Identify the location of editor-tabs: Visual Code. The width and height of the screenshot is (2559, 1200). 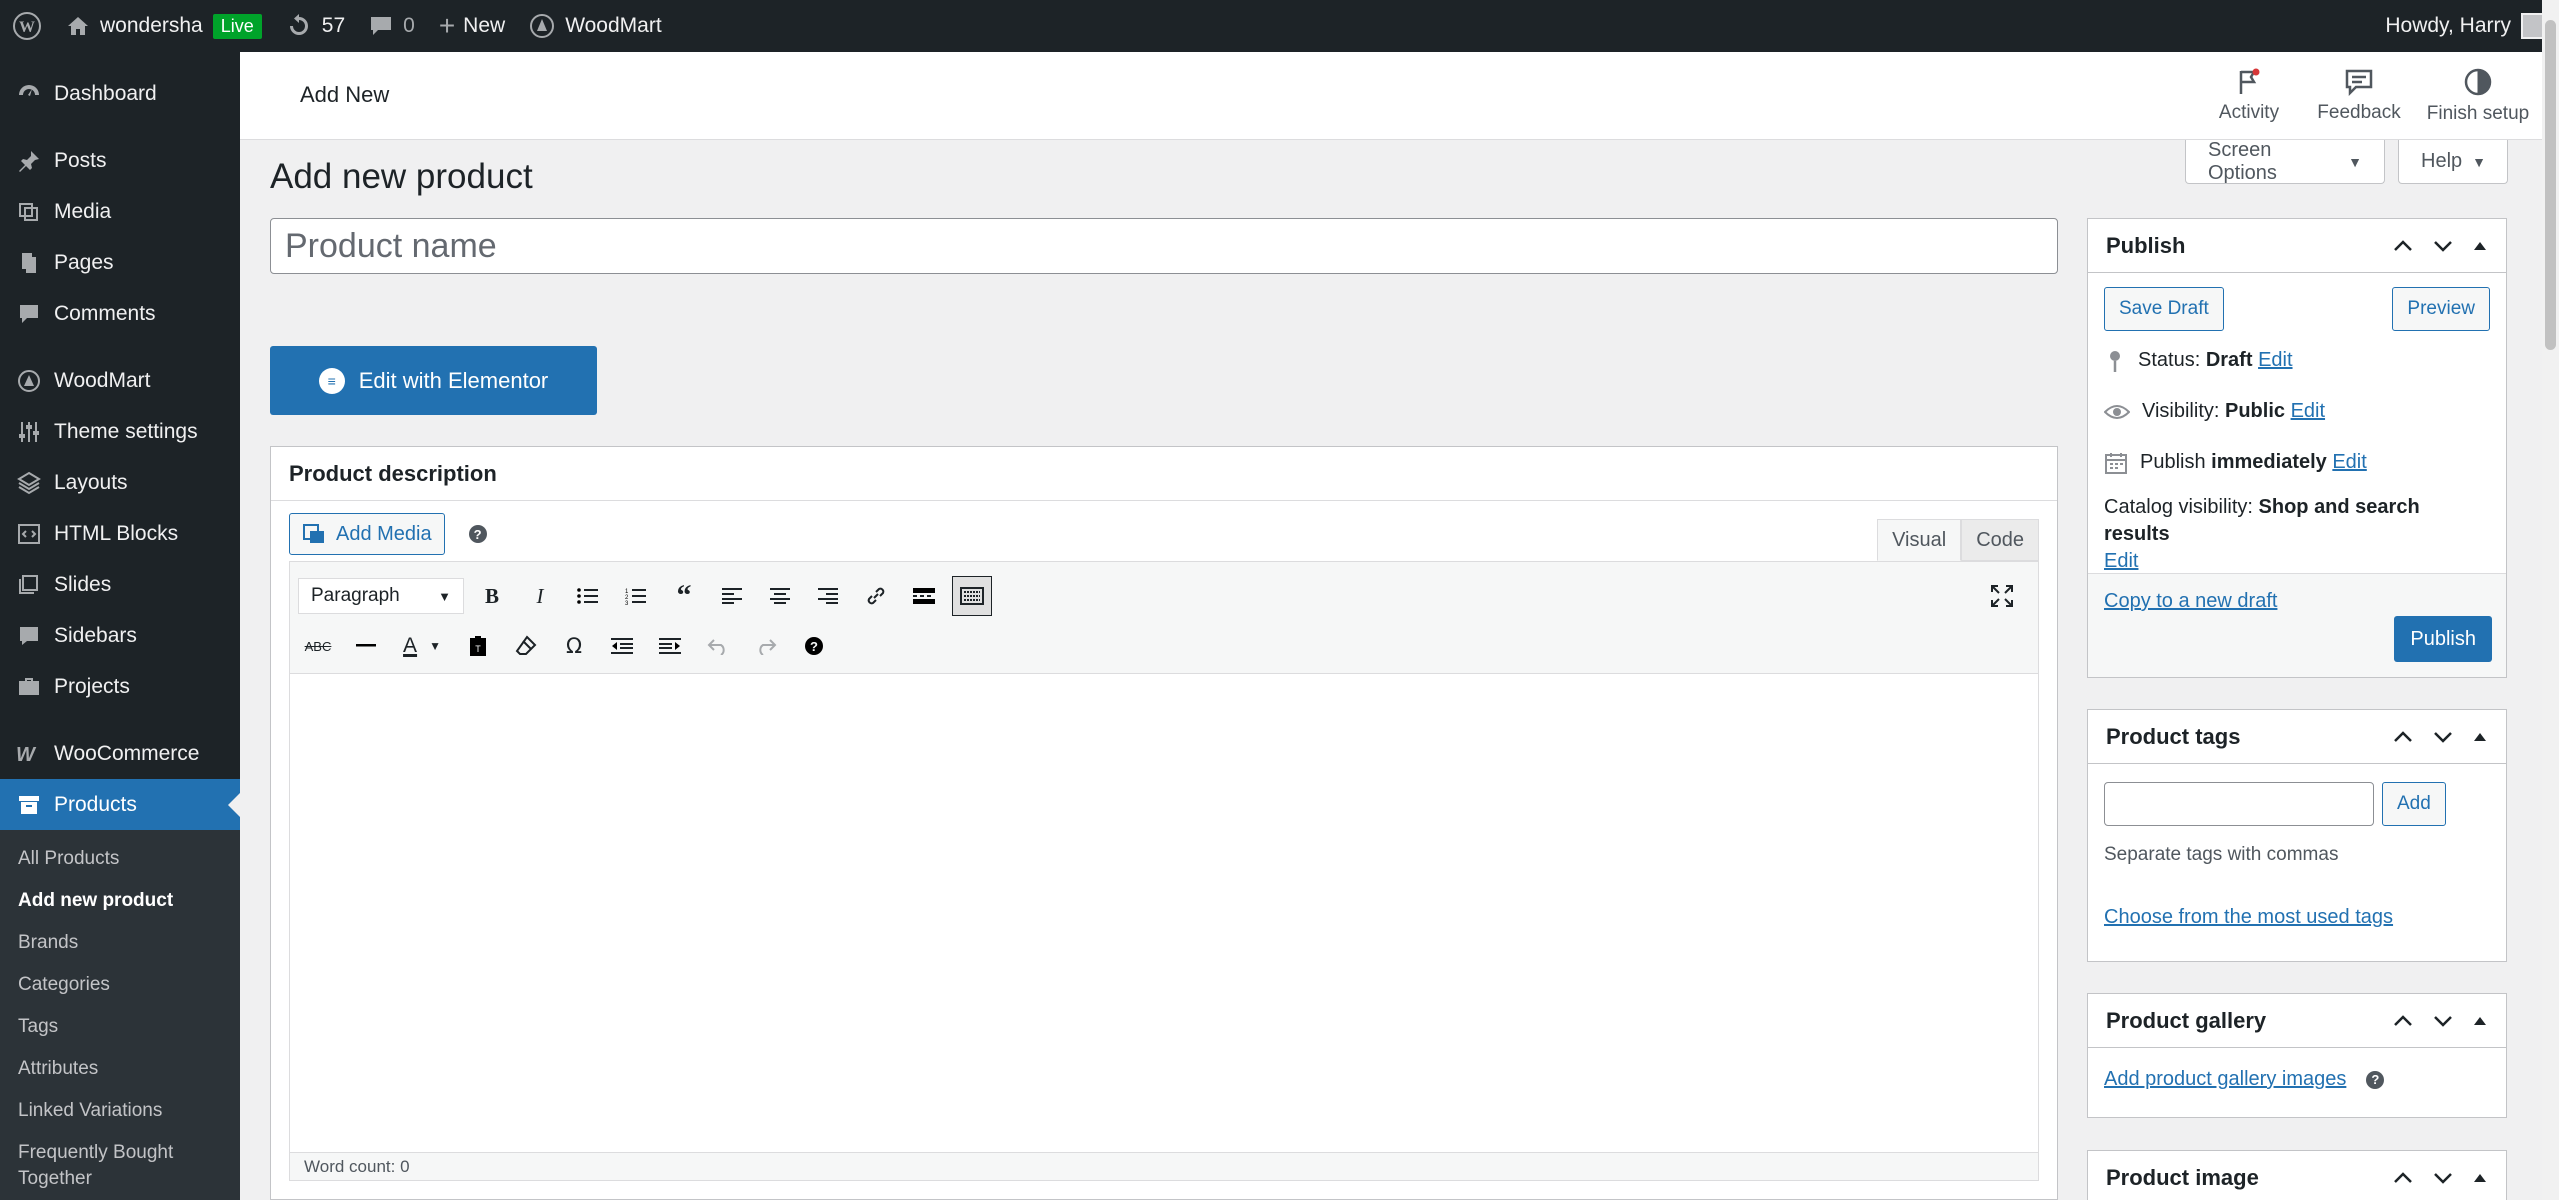
(1958, 540).